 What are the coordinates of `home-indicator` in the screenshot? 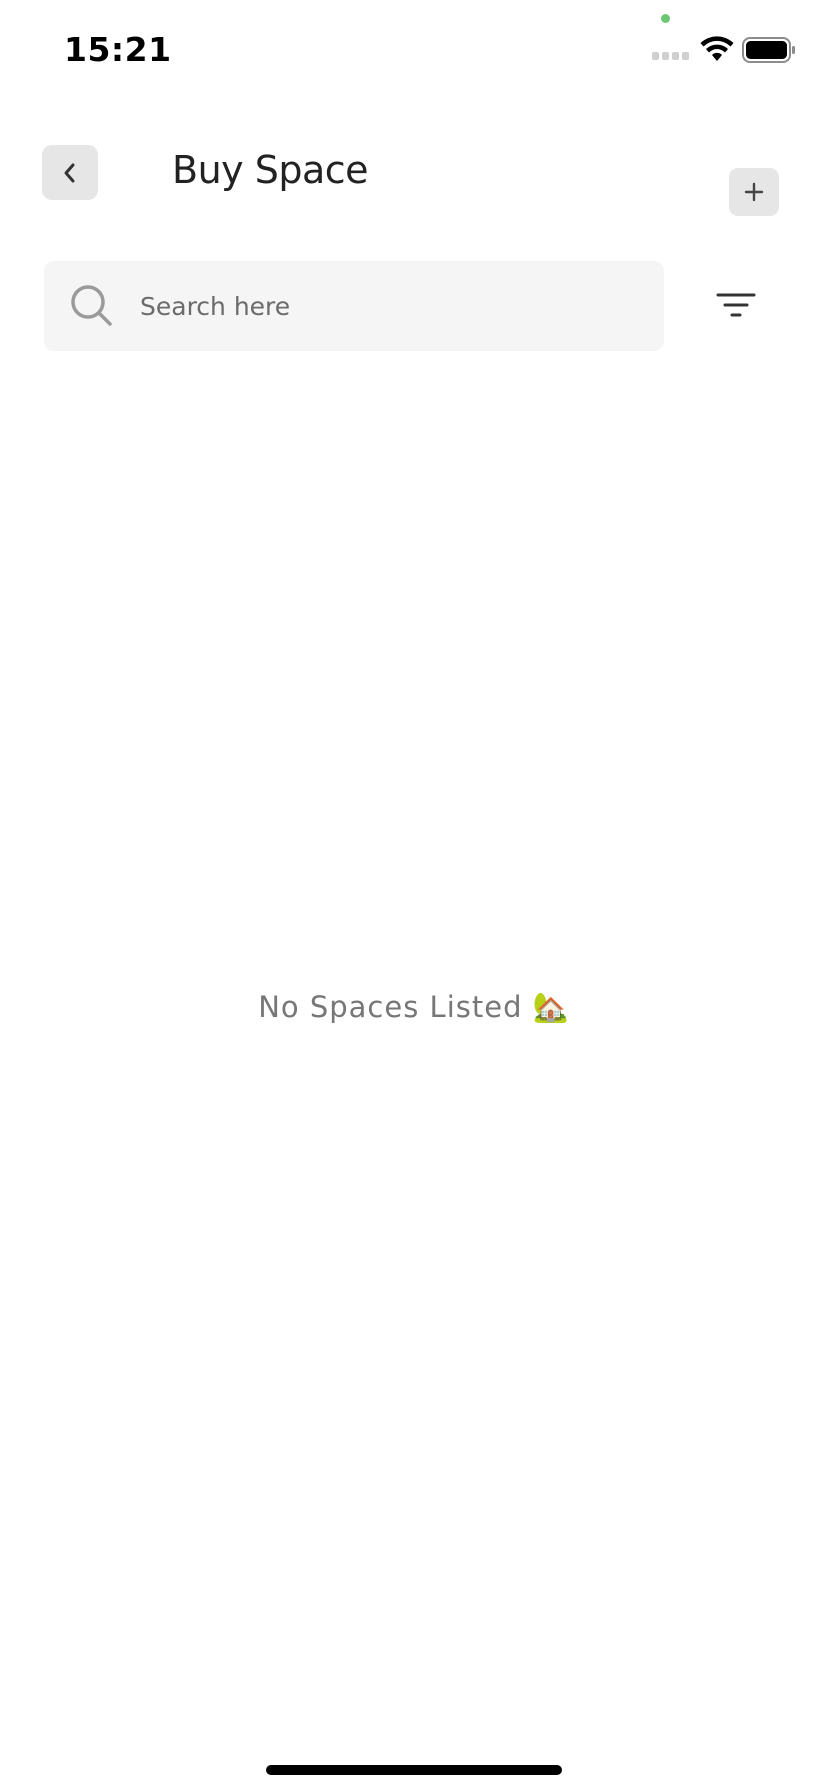 It's located at (414, 1770).